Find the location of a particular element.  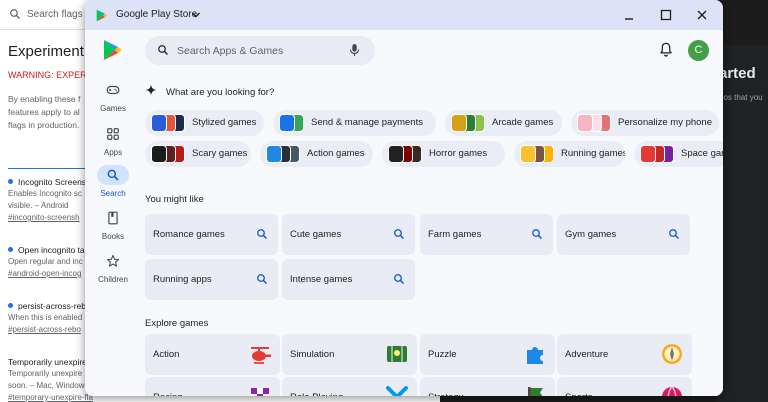

suggestion-chip: Horror games is located at coordinates (443, 154).